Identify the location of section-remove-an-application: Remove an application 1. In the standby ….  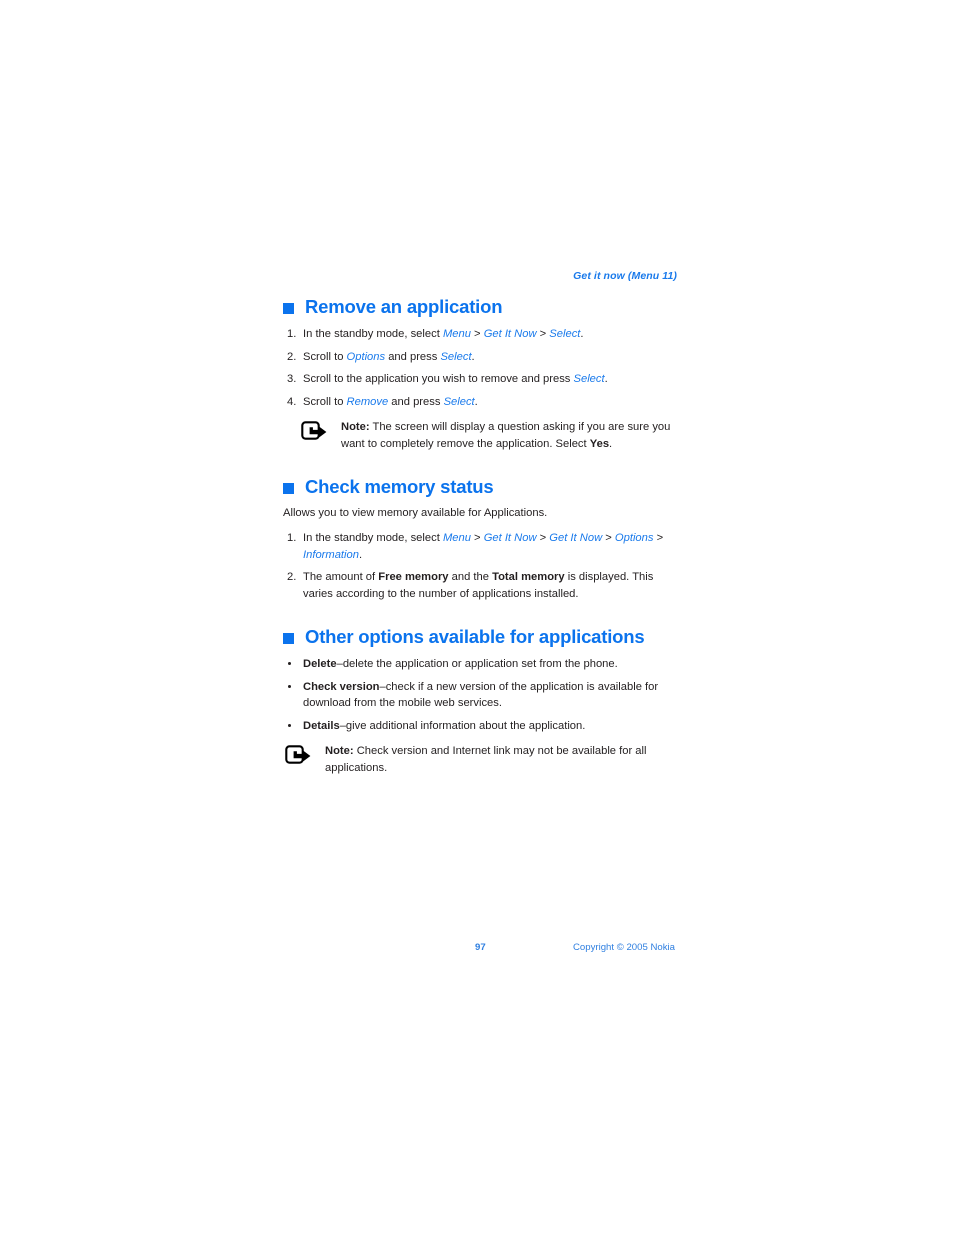
(480, 374).